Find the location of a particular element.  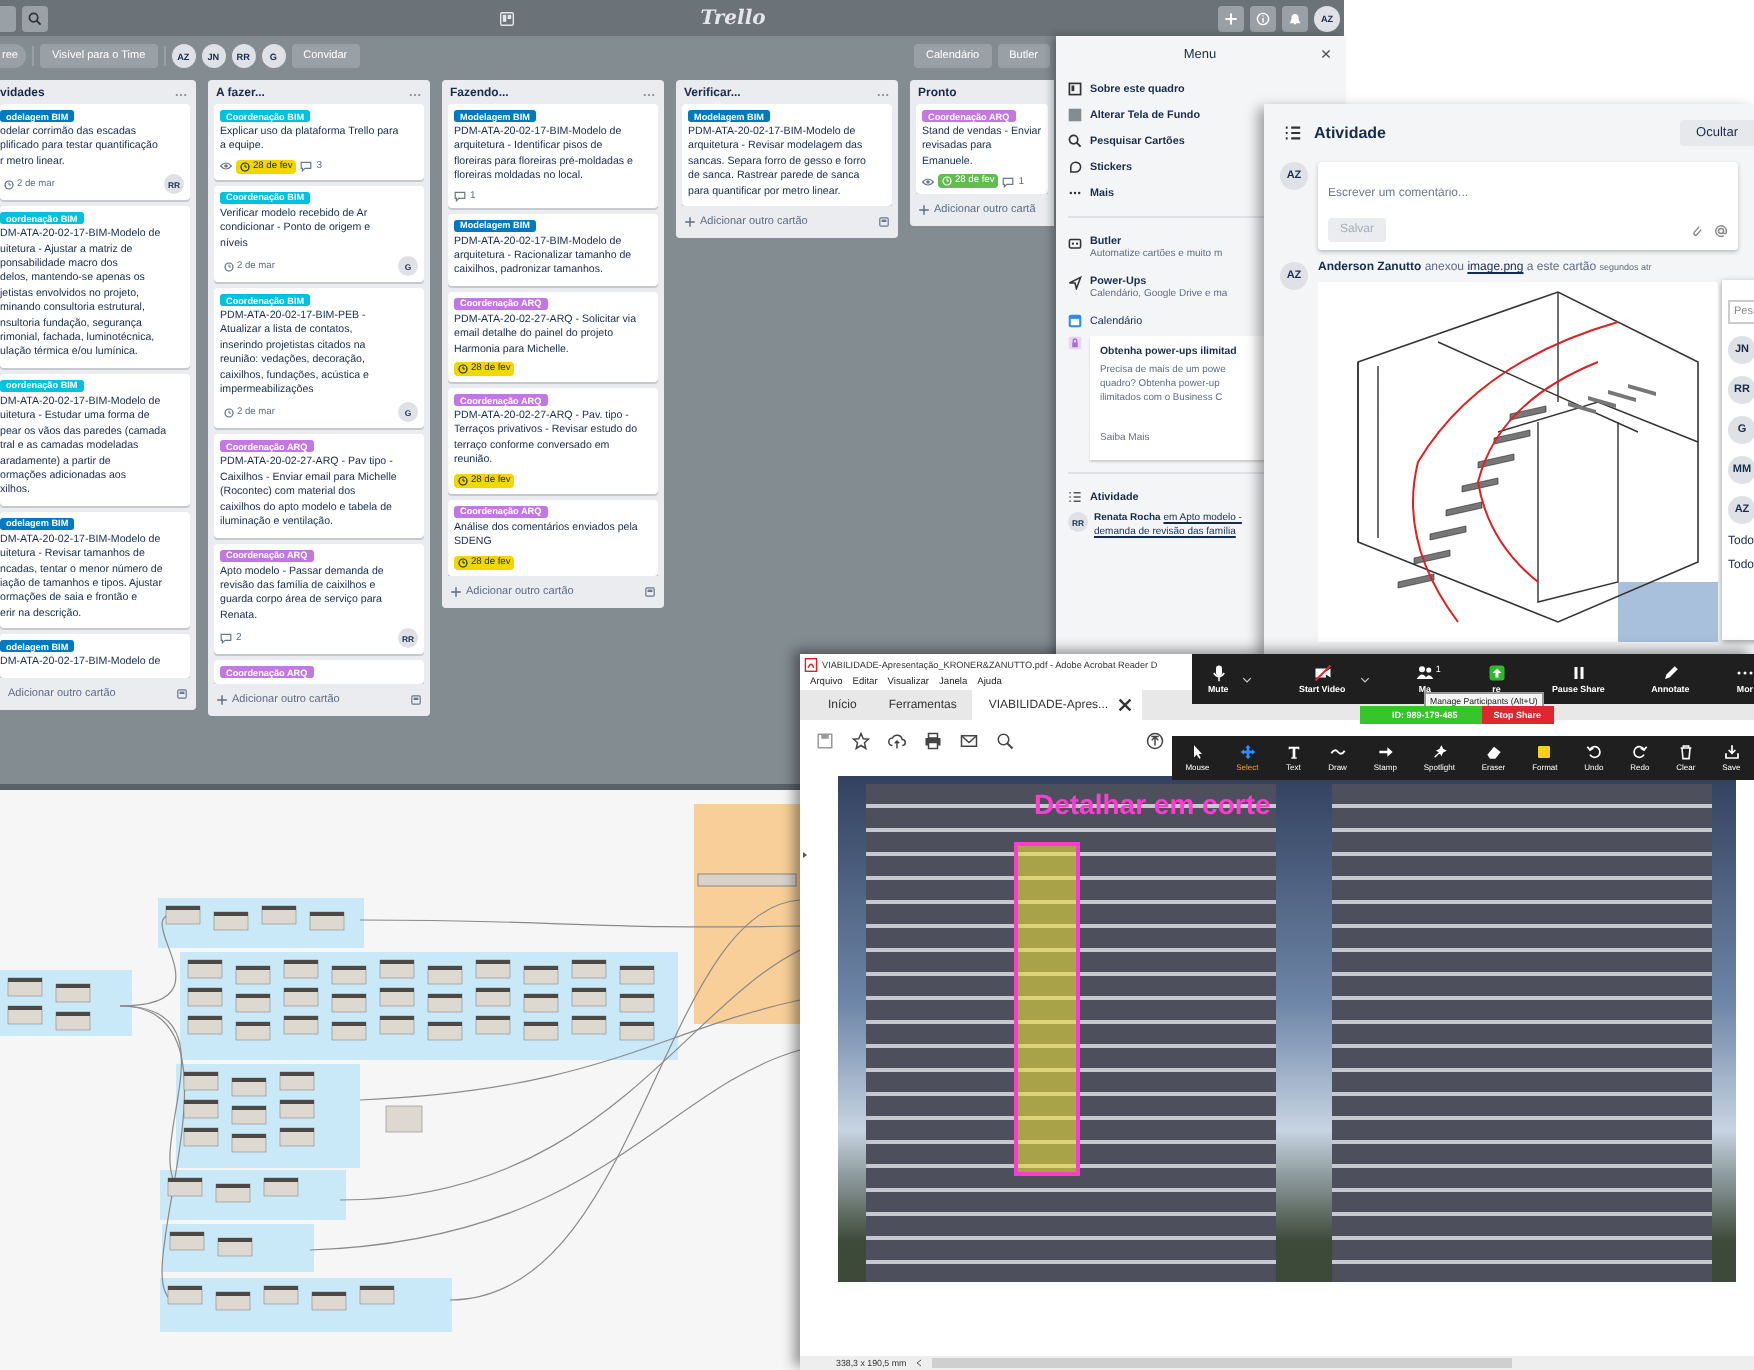

pen-icon is located at coordinates (1670, 673).